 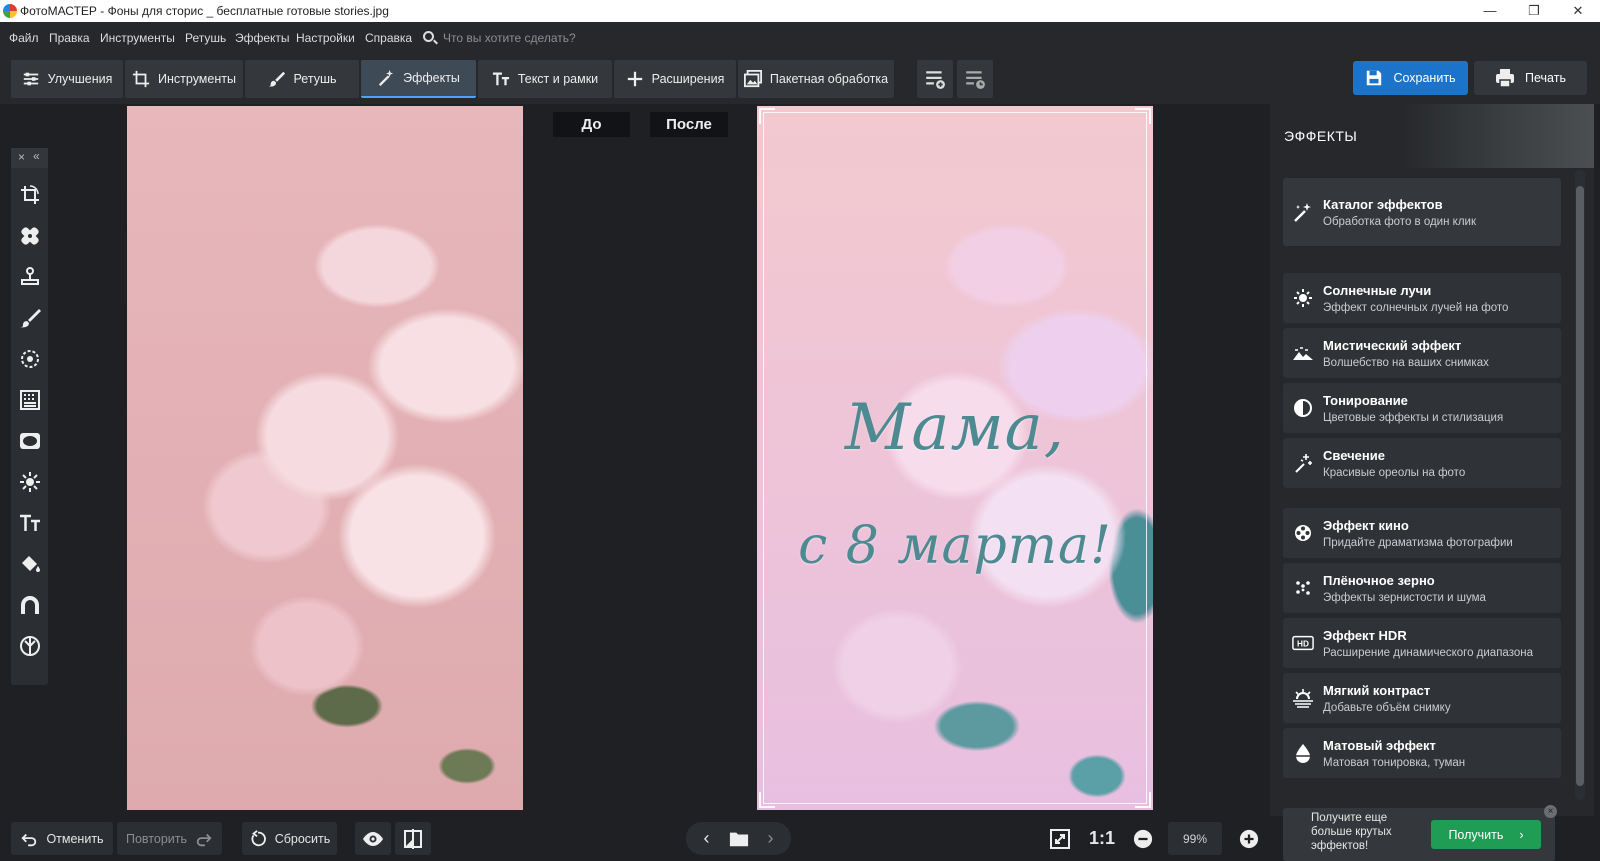 What do you see at coordinates (29, 839) in the screenshot?
I see `undo-icon` at bounding box center [29, 839].